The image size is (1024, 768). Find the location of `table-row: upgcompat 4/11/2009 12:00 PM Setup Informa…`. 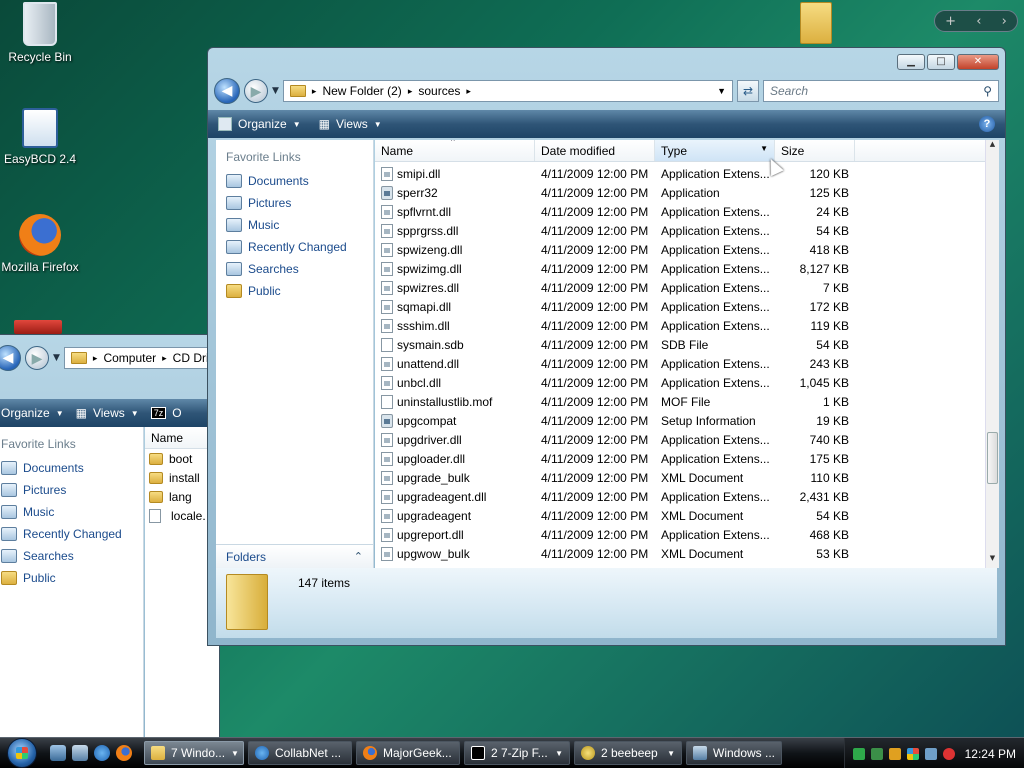

table-row: upgcompat 4/11/2009 12:00 PM Setup Informa… is located at coordinates (615, 420).